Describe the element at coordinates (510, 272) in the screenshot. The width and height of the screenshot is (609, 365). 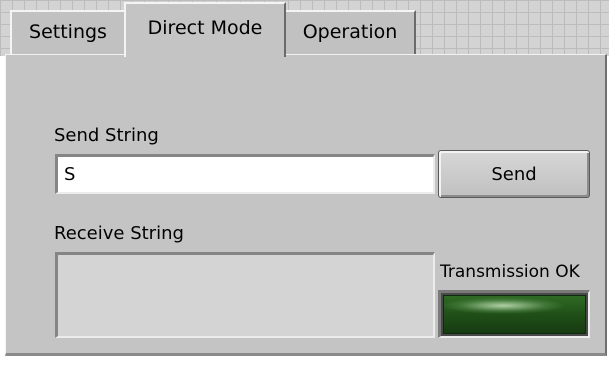
I see `transmission-ok-label: Transmission OK` at that location.